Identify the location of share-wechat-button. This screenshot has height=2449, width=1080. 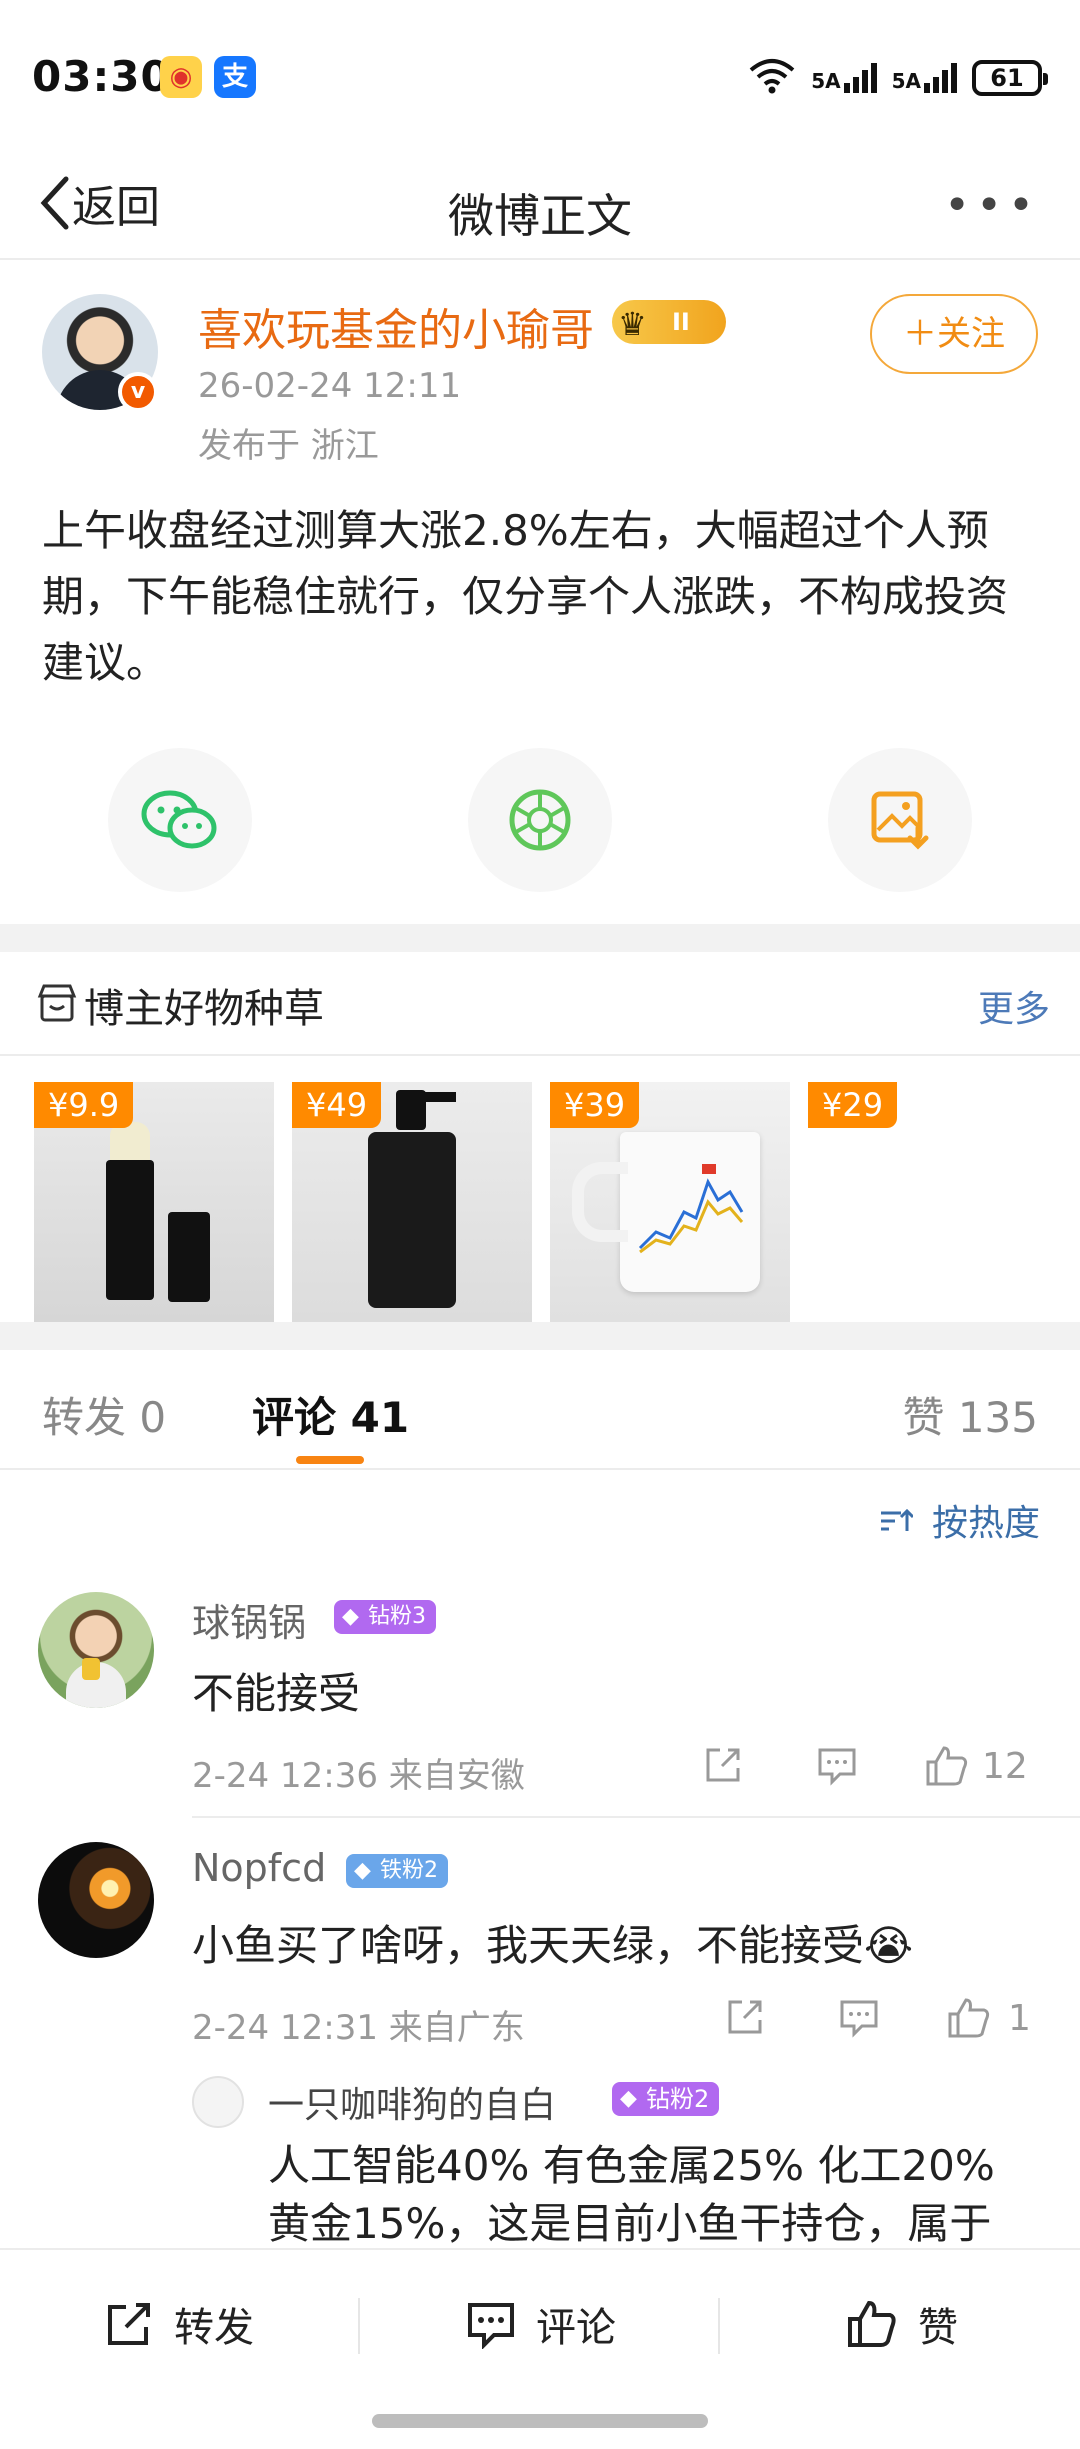
(180, 820).